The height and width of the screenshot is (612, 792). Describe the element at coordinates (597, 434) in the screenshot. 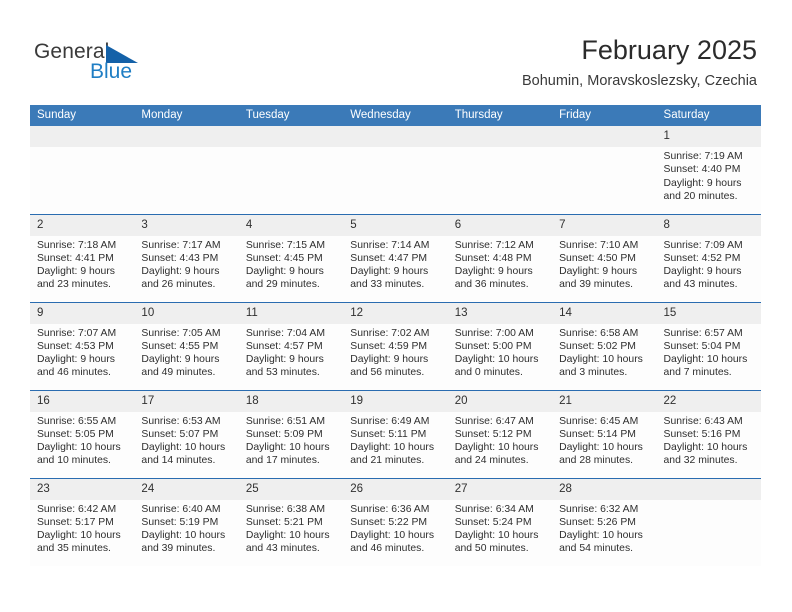

I see `day-detail-line: Sunset: 5:14 PM` at that location.